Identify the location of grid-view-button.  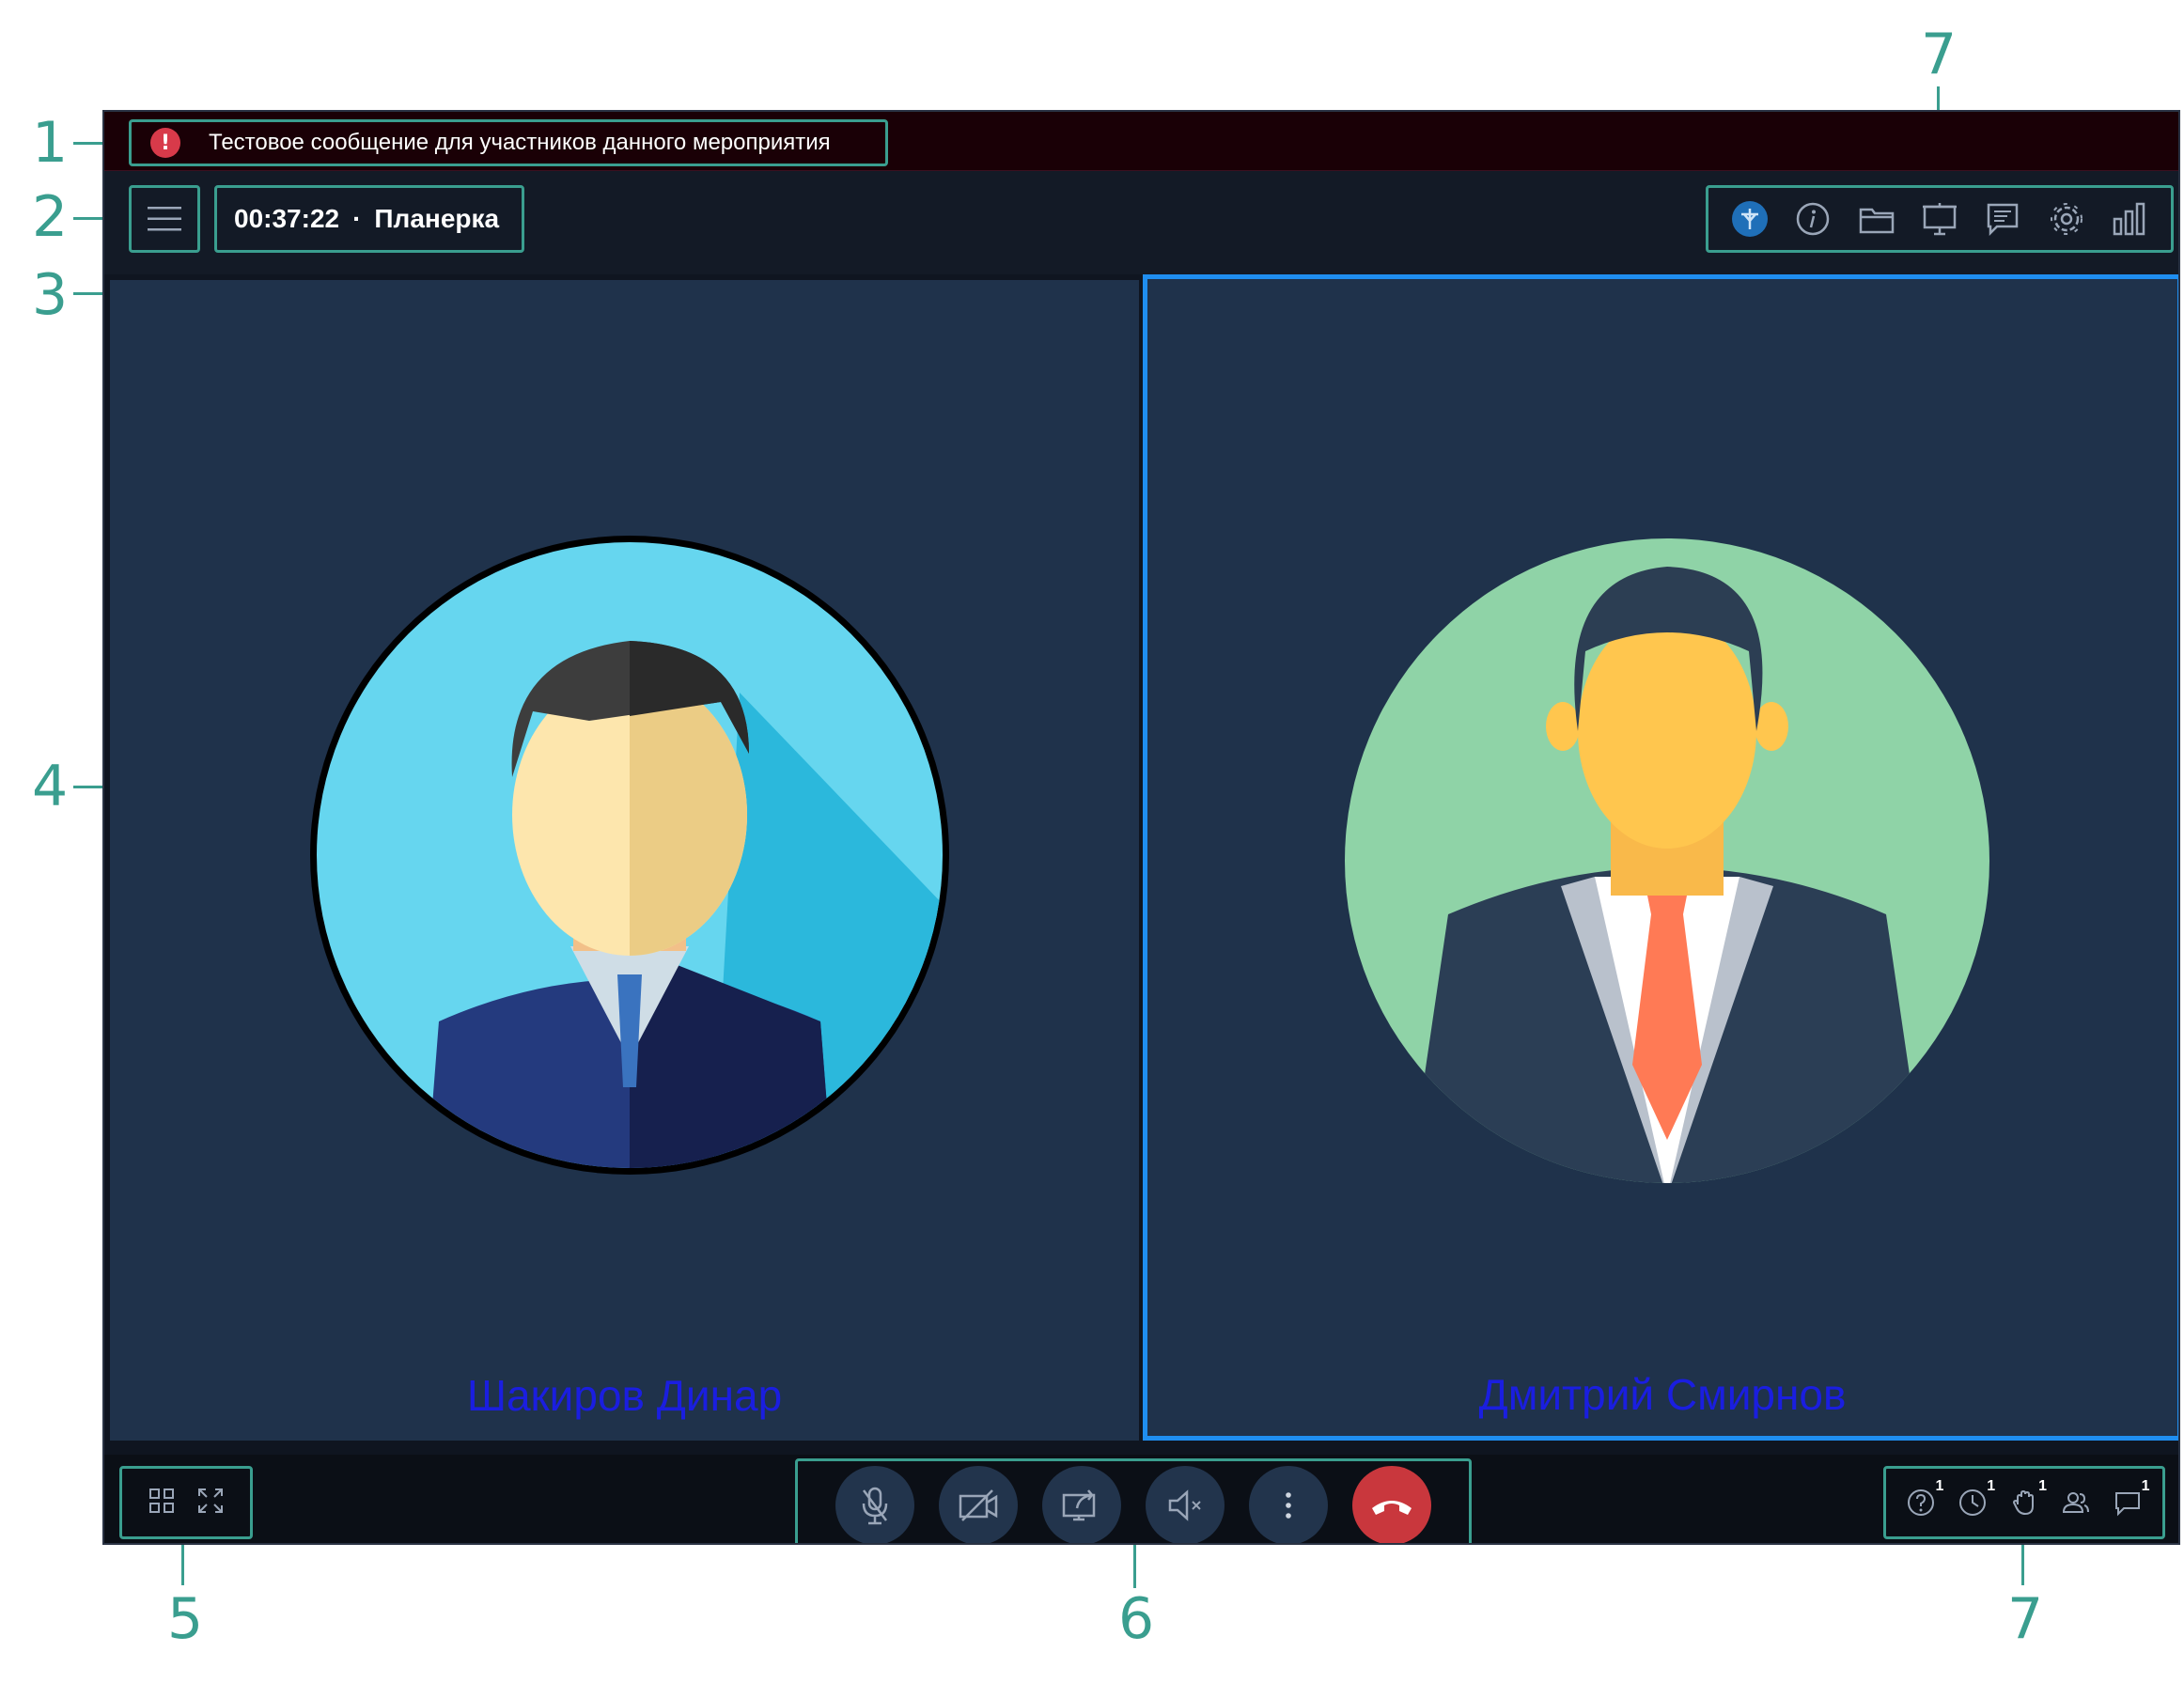
(162, 1503).